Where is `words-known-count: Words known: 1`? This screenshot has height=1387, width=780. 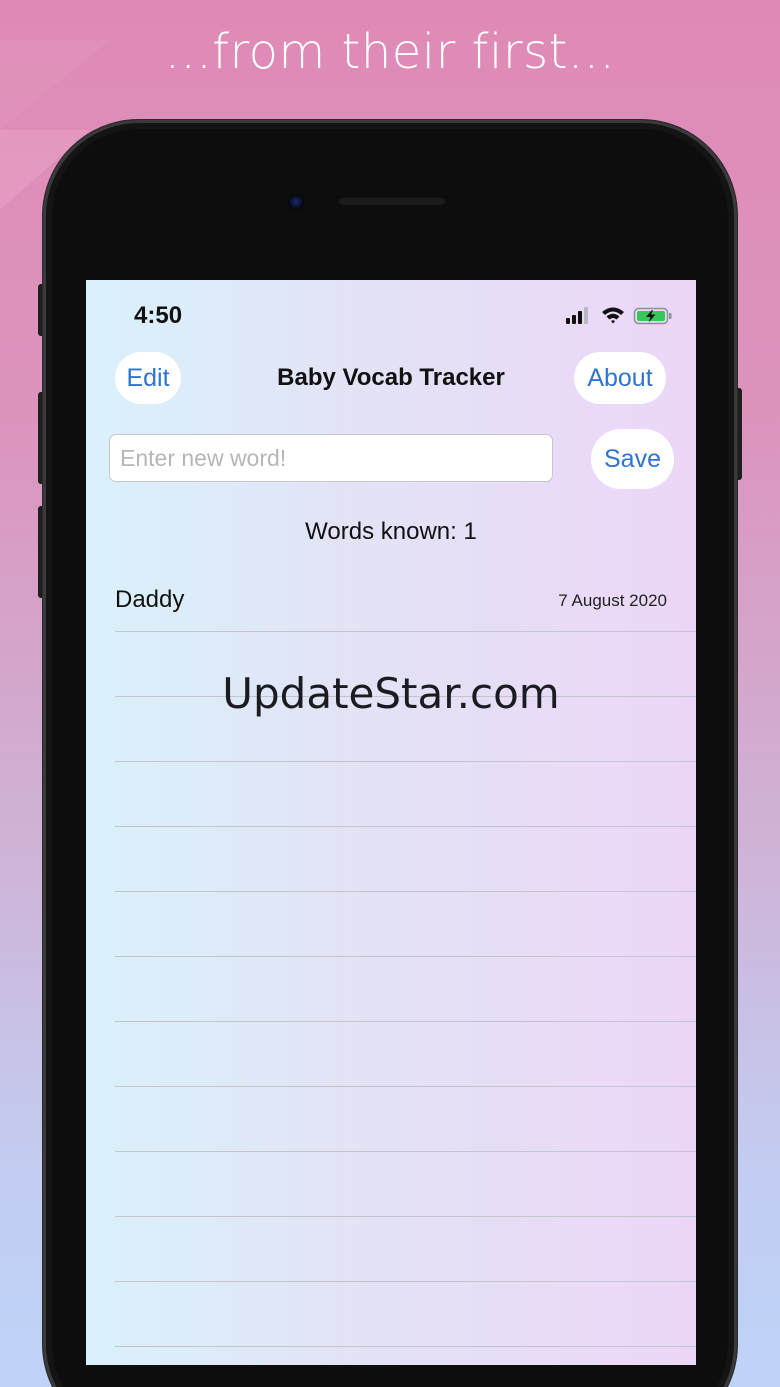 words-known-count: Words known: 1 is located at coordinates (391, 531).